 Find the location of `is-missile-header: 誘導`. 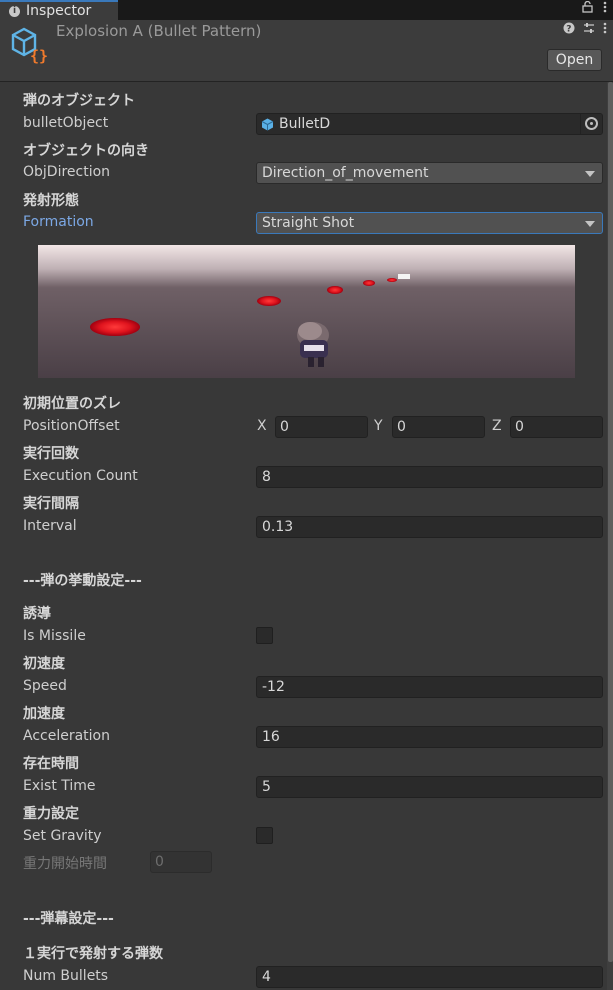

is-missile-header: 誘導 is located at coordinates (37, 614).